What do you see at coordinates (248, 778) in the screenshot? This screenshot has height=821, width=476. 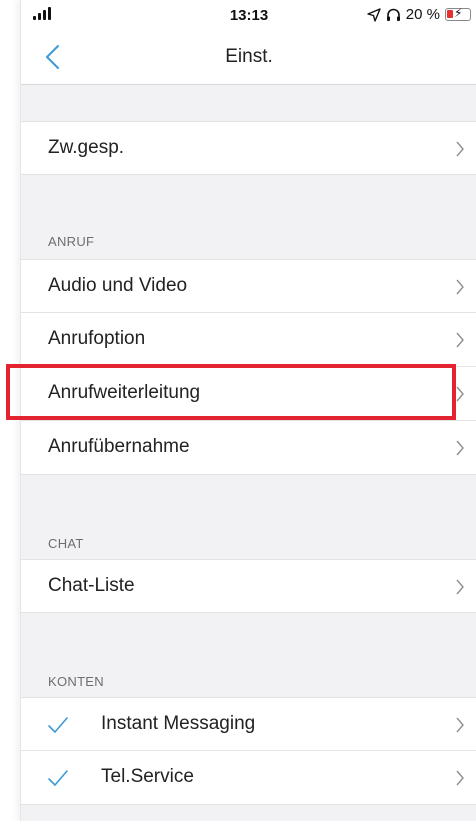 I see `settings-row-tel-service: Tel.Service` at bounding box center [248, 778].